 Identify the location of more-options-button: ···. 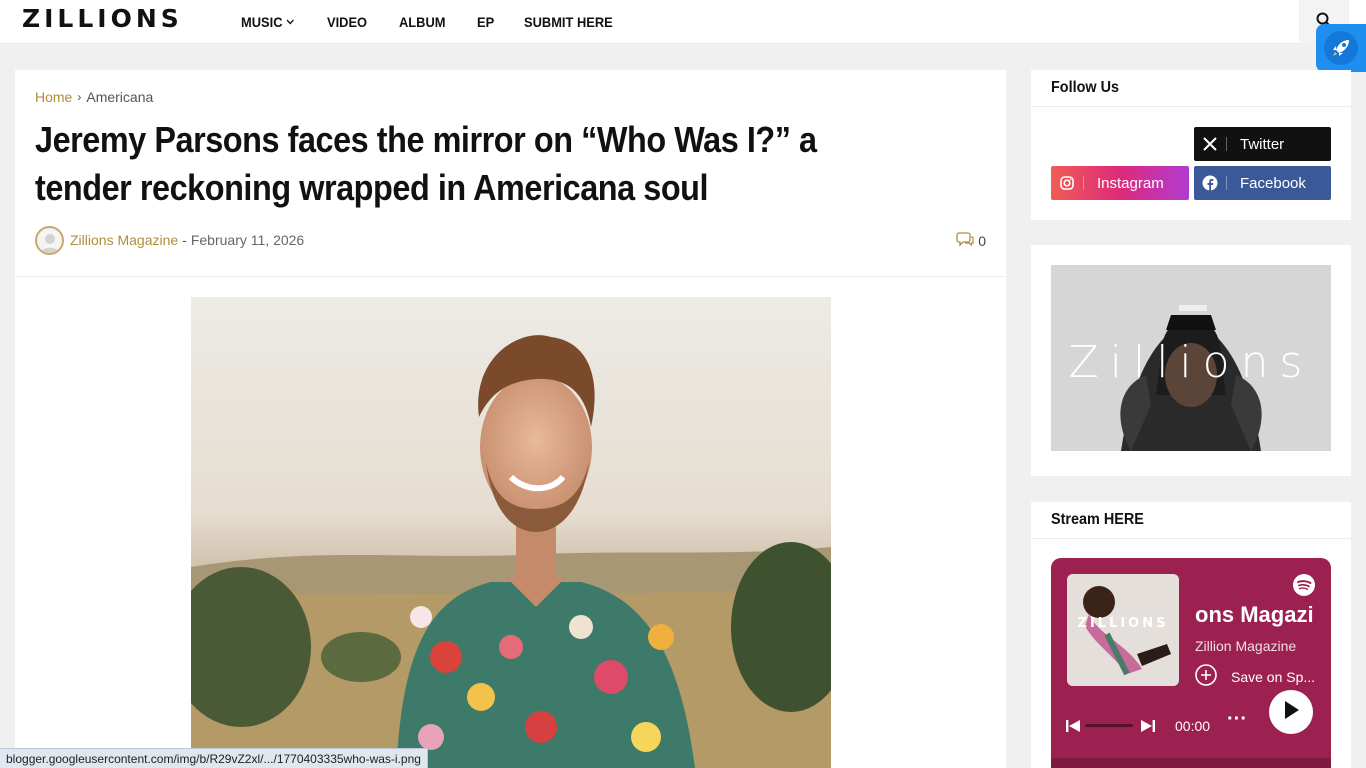
(1237, 719).